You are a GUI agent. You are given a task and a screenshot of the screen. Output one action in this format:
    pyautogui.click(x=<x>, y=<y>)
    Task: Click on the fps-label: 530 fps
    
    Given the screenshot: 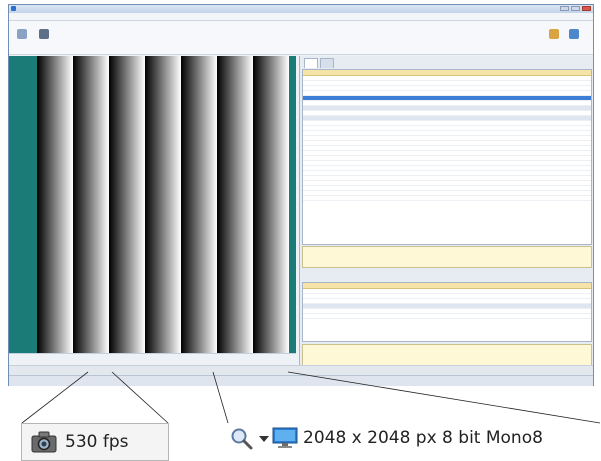 What is the action you would take?
    pyautogui.click(x=97, y=442)
    